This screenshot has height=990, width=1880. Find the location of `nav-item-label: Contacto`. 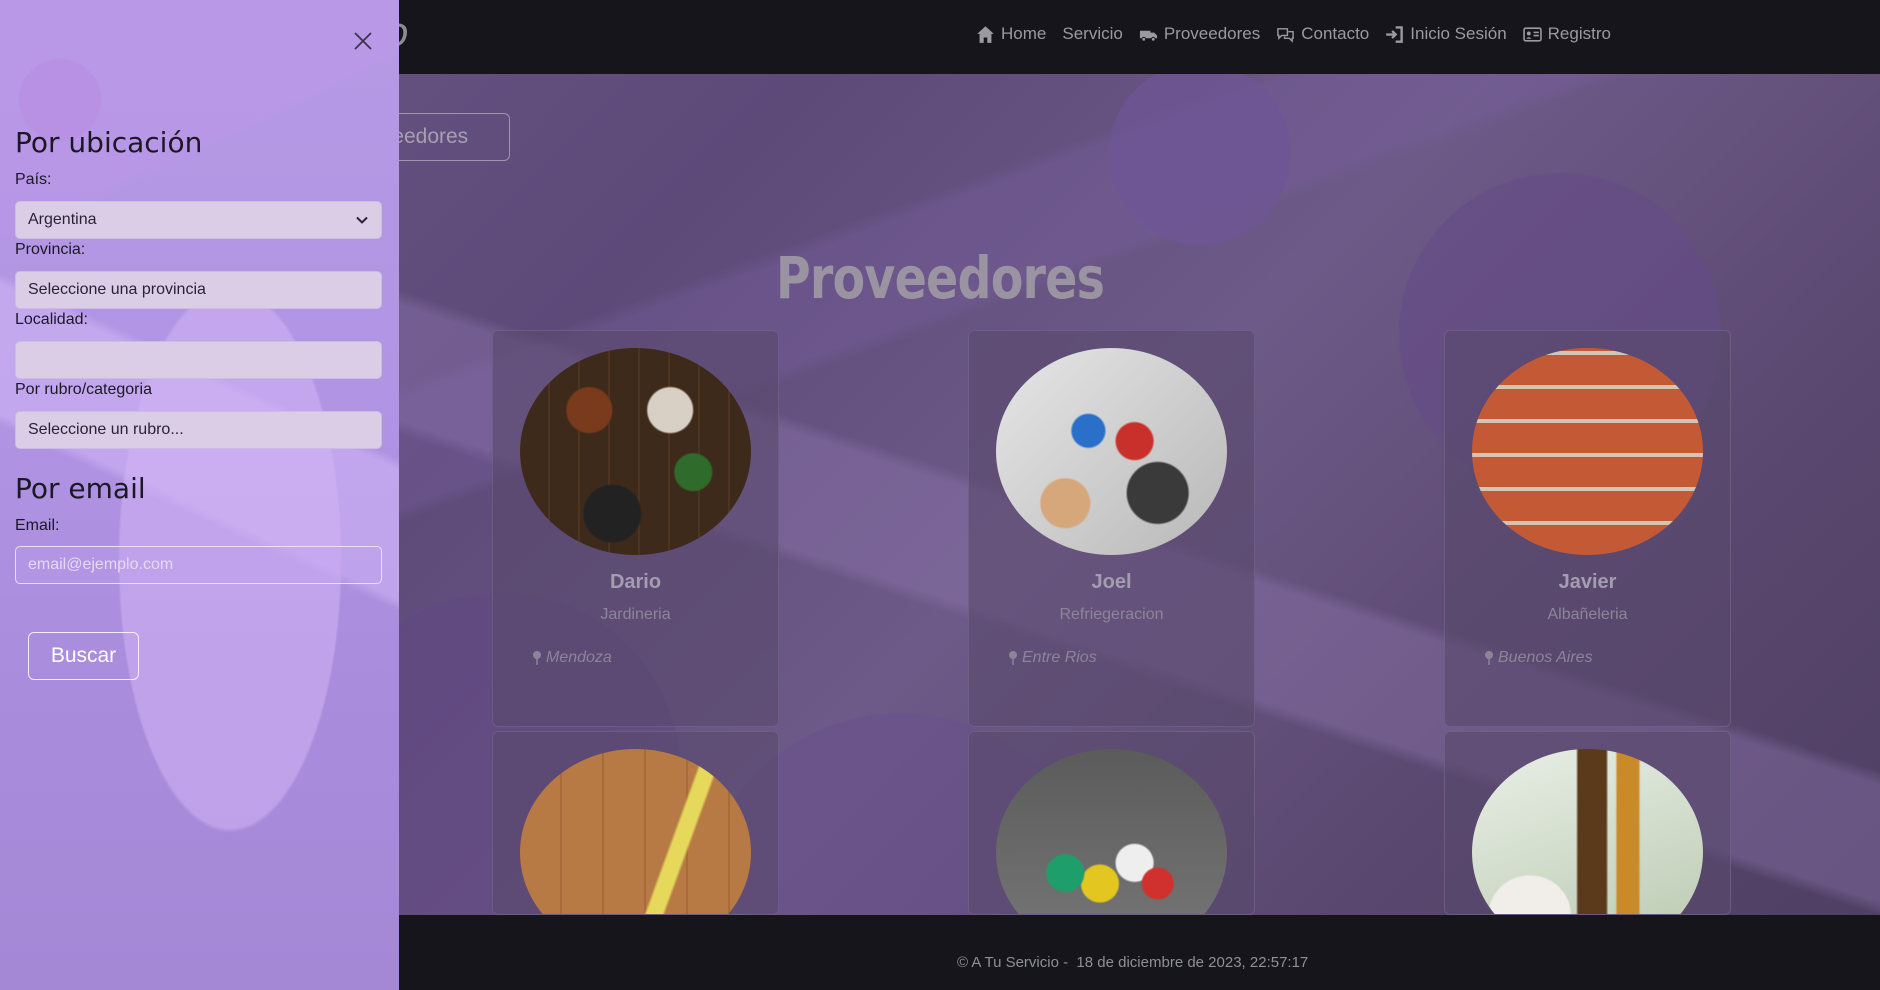

nav-item-label: Contacto is located at coordinates (1335, 33).